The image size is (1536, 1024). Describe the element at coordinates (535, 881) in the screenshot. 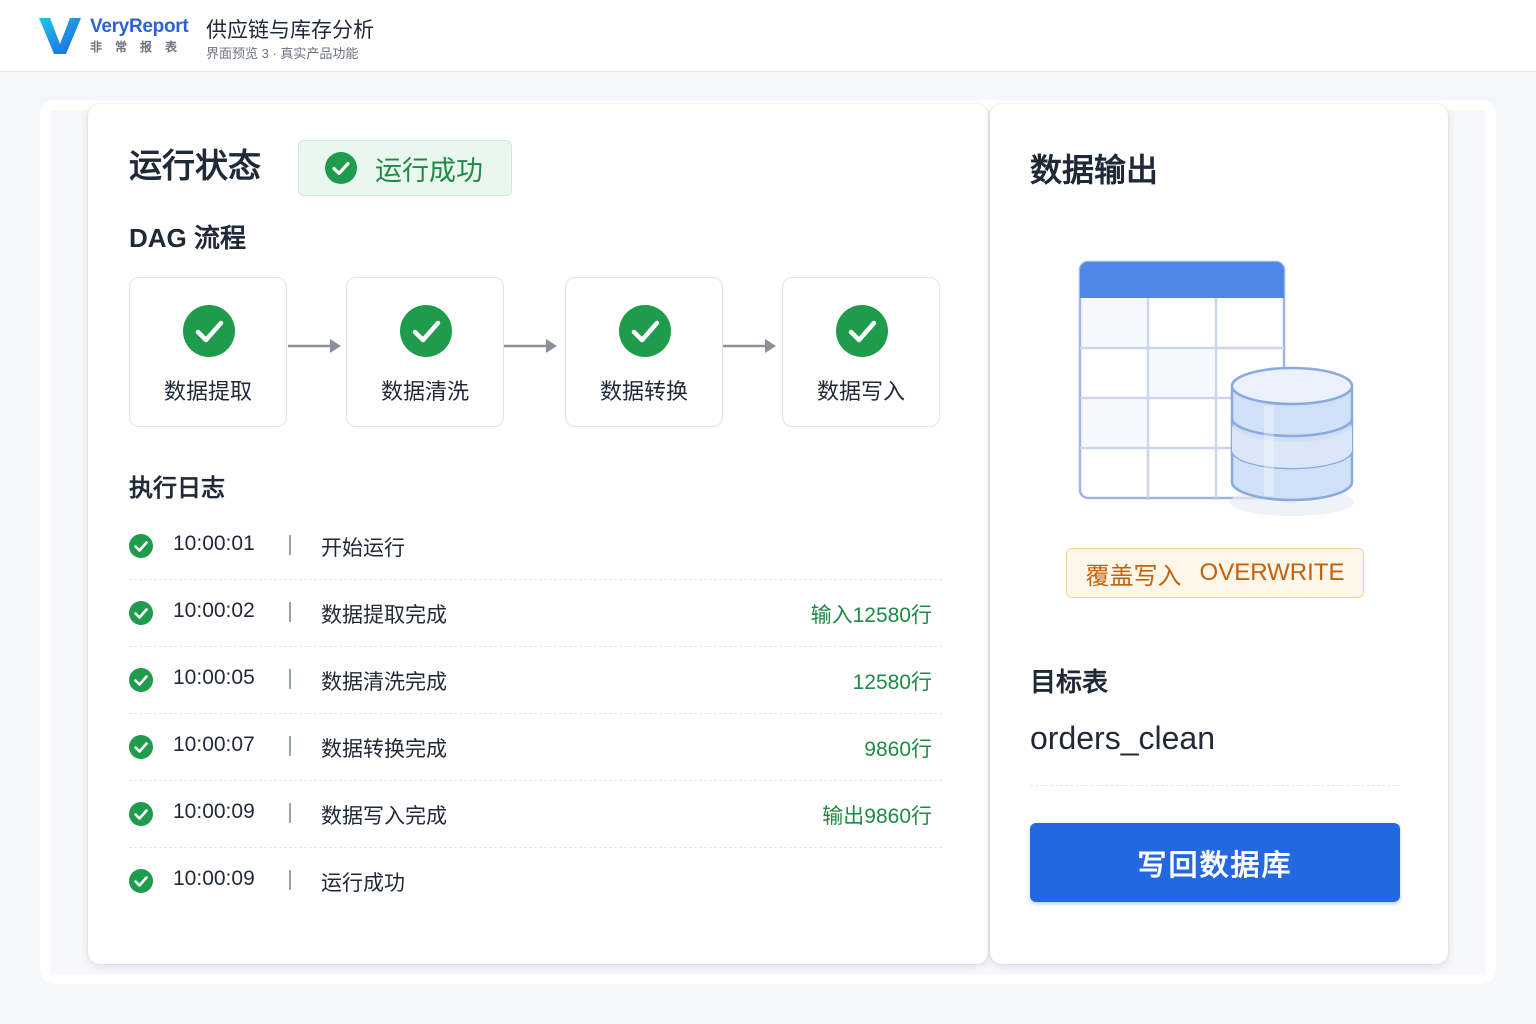

I see `log-row: 10:00:09 运行成功` at that location.